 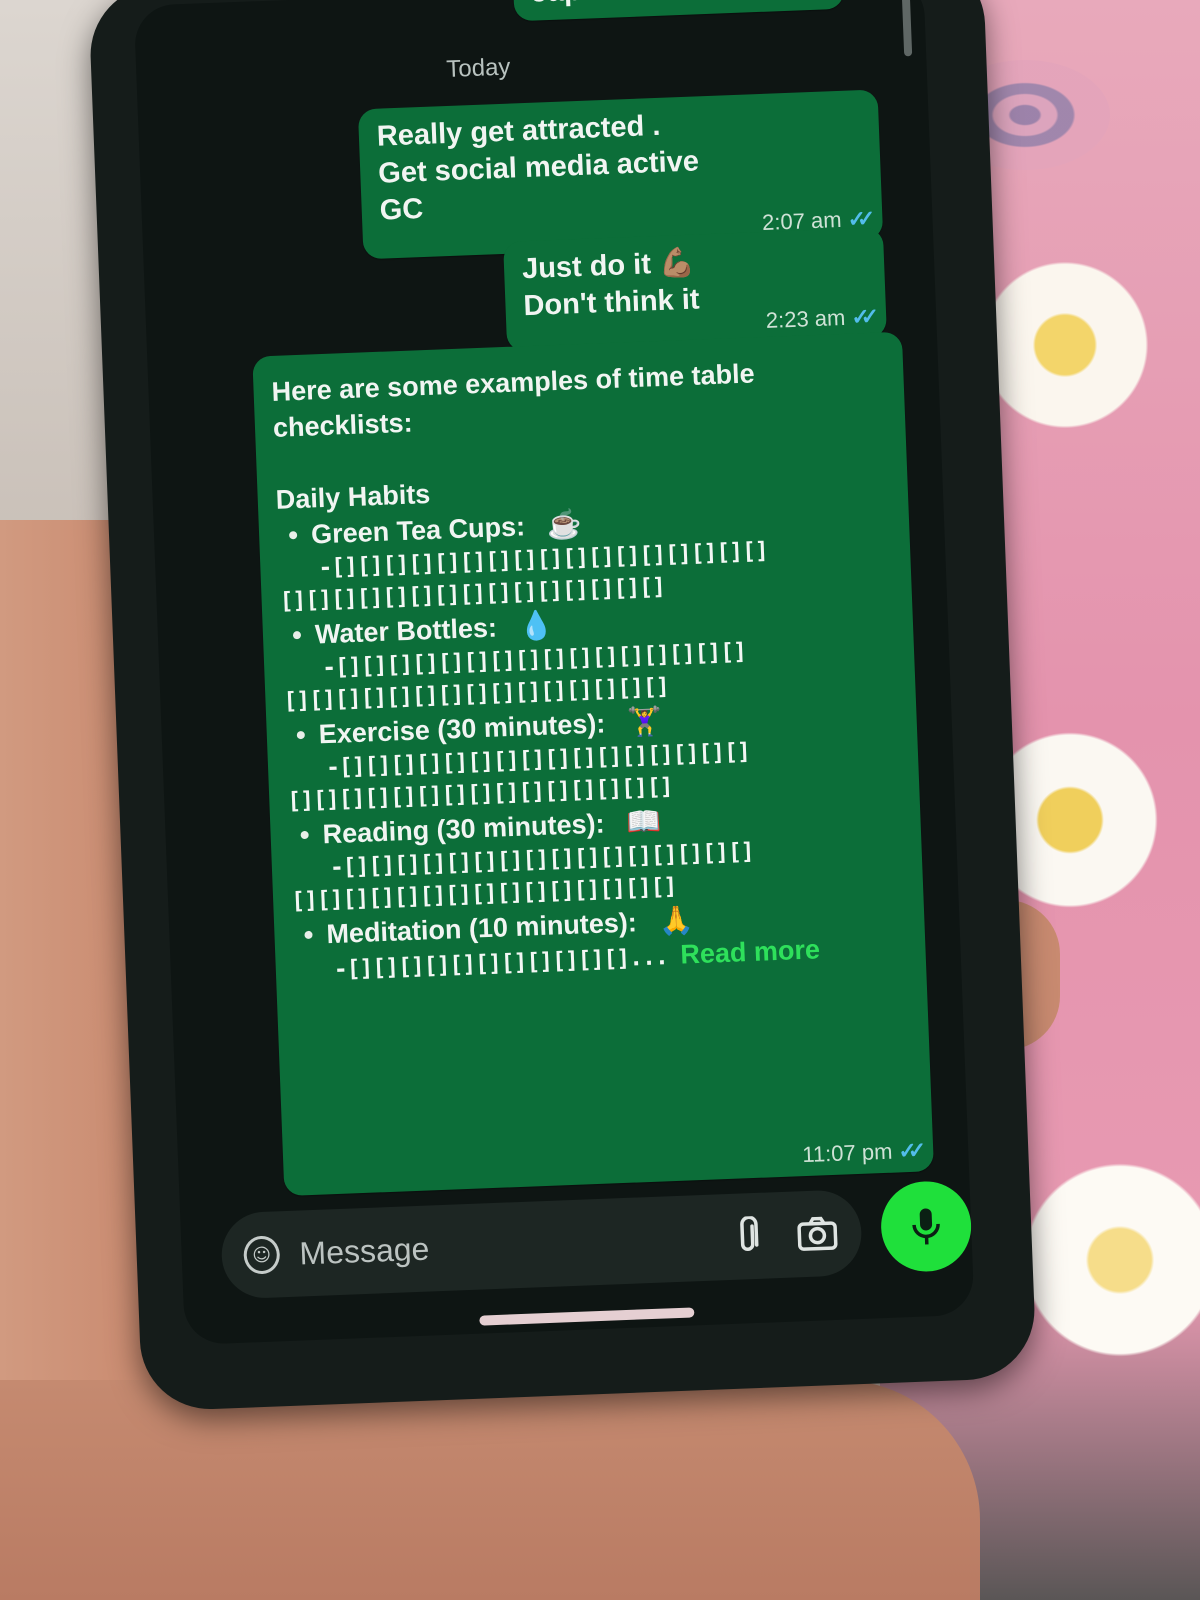 I want to click on message-meta: 11:07 pm ✓✓, so click(x=860, y=1153).